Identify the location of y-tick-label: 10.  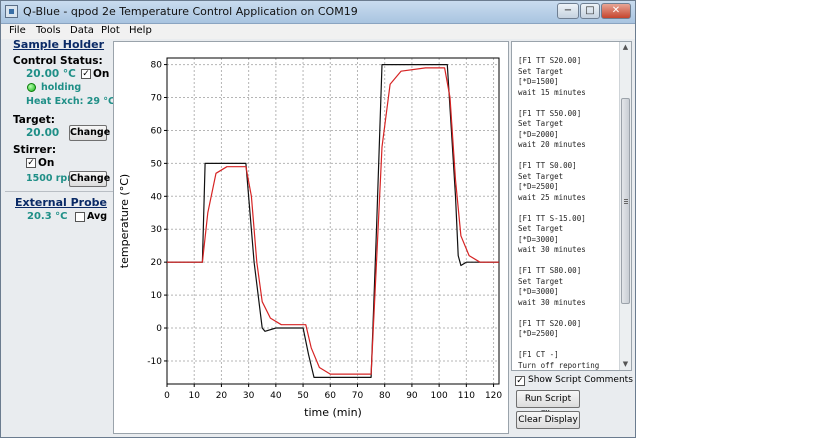
(157, 296).